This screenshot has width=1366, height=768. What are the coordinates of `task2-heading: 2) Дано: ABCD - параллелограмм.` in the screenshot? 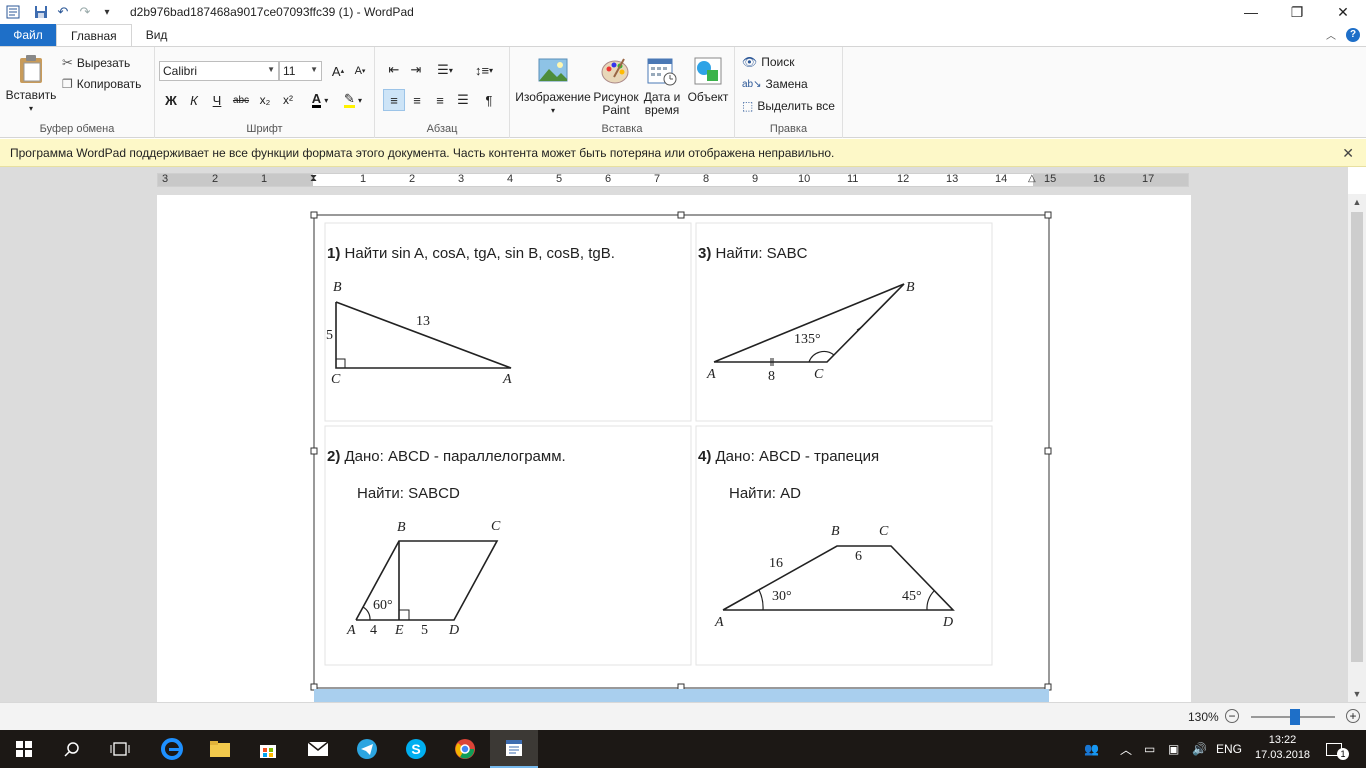 It's located at (446, 456).